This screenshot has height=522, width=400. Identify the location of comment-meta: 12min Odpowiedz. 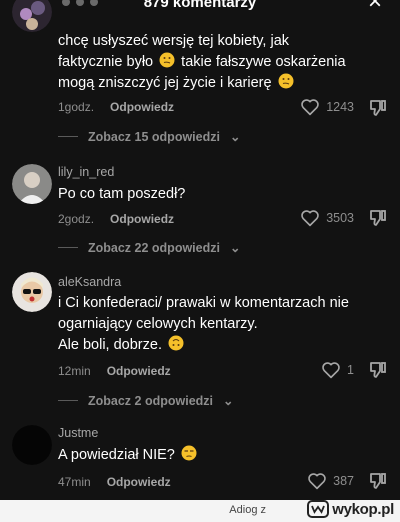
(114, 371).